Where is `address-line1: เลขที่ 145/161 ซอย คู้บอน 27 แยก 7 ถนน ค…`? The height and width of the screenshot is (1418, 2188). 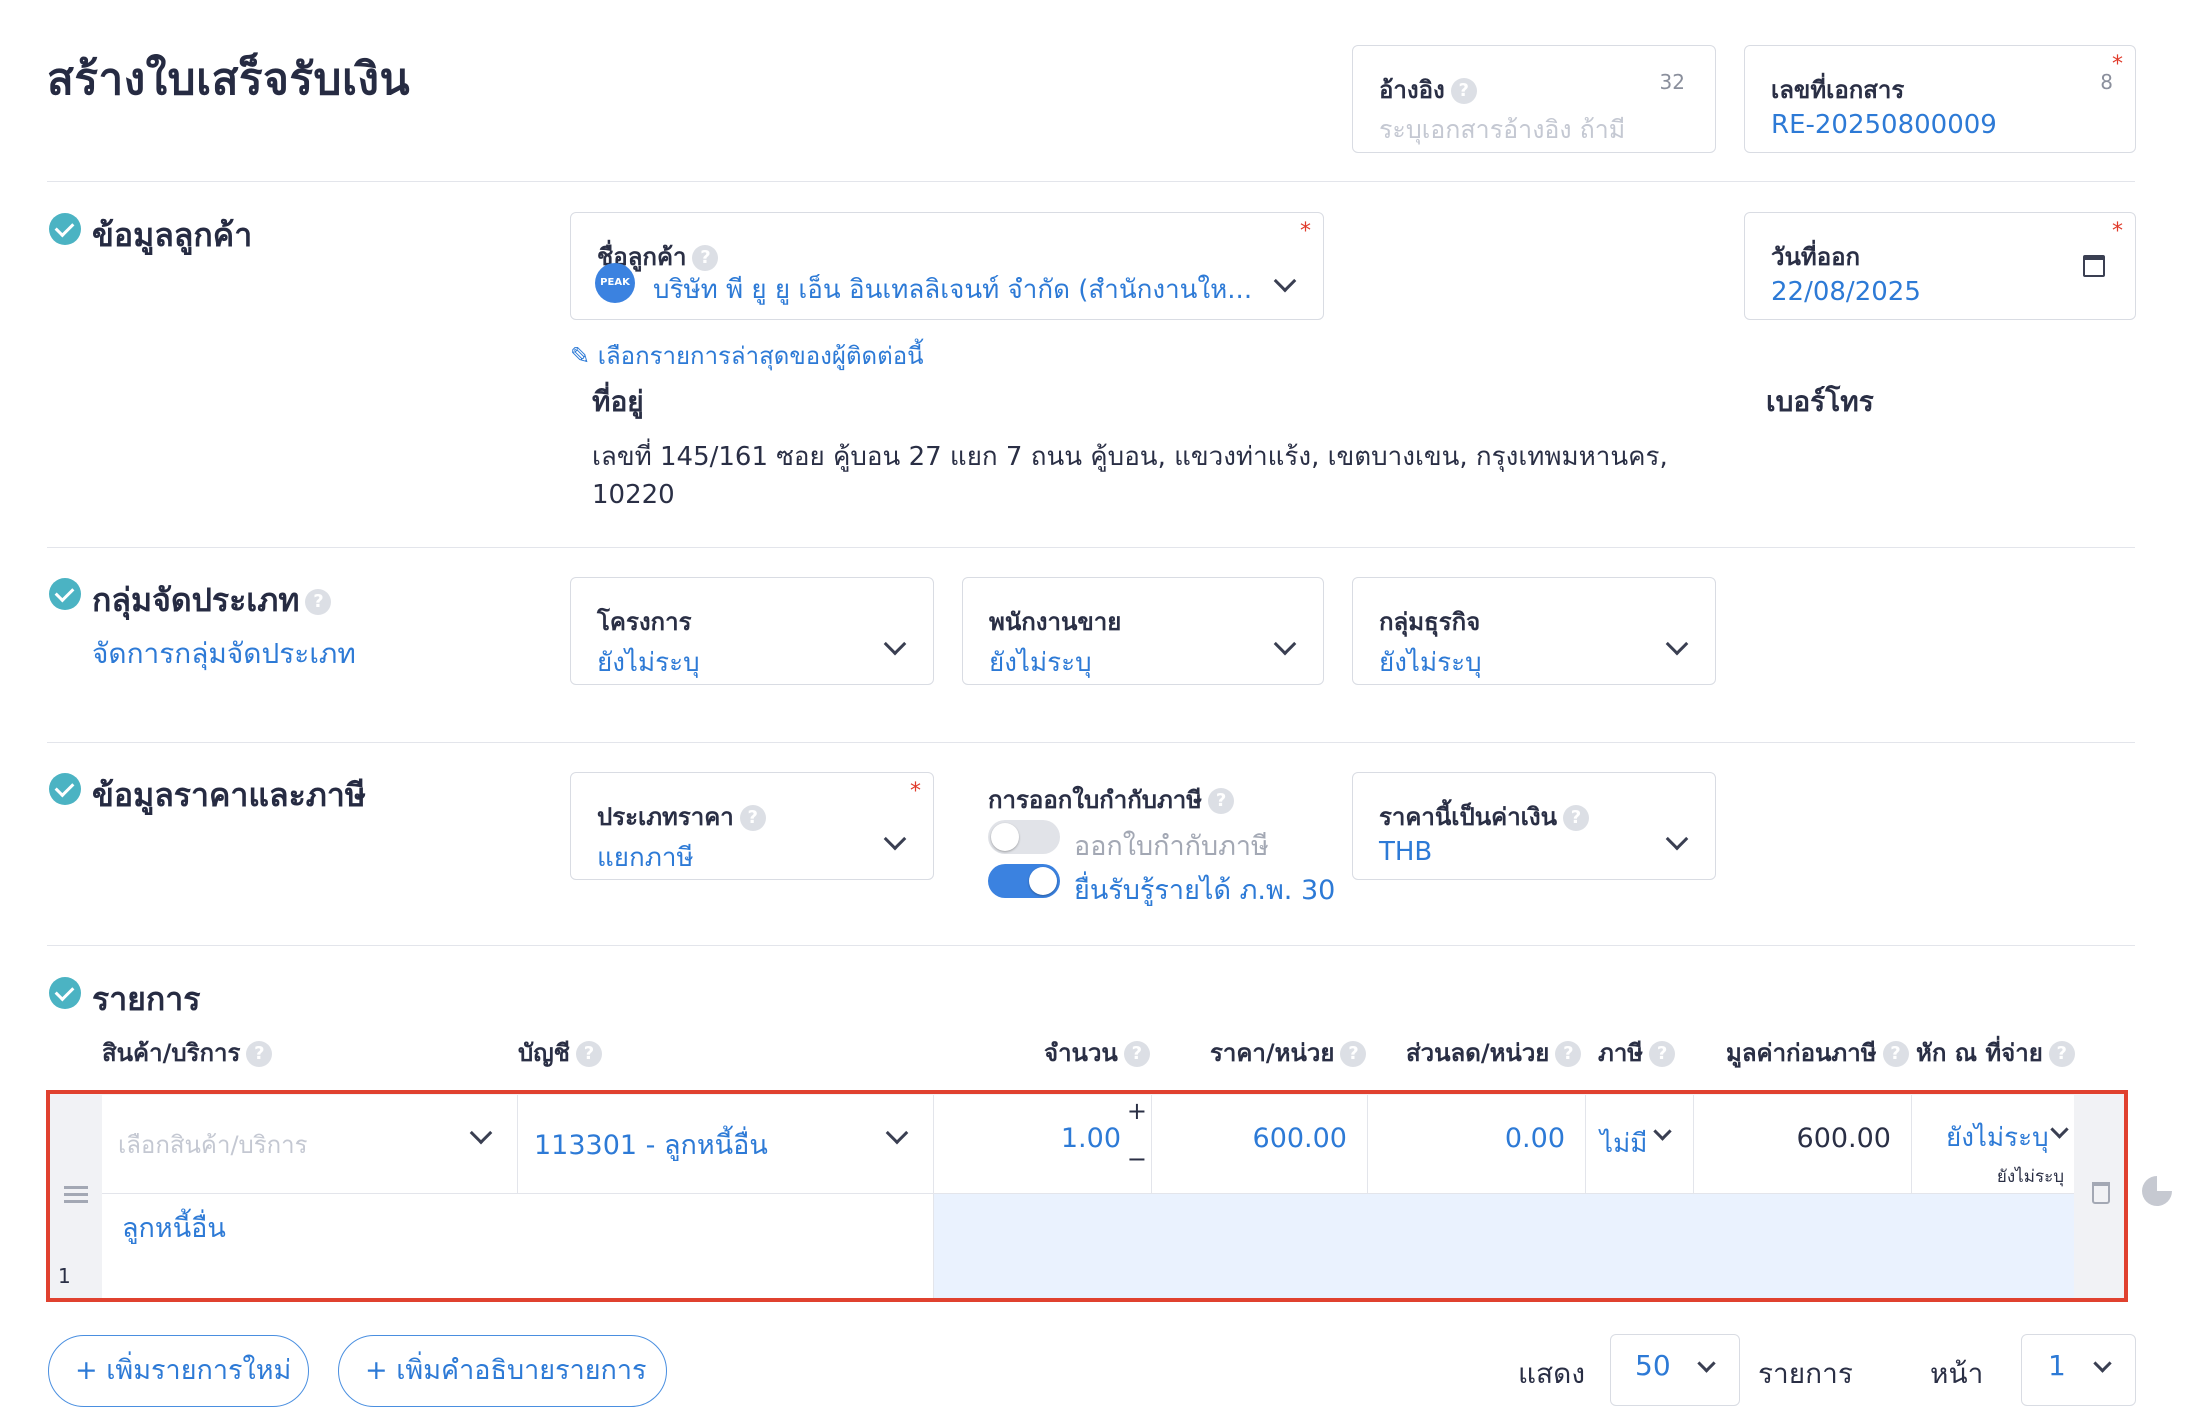
address-line1: เลขที่ 145/161 ซอย คู้บอน 27 แยก 7 ถนน ค… is located at coordinates (1130, 457).